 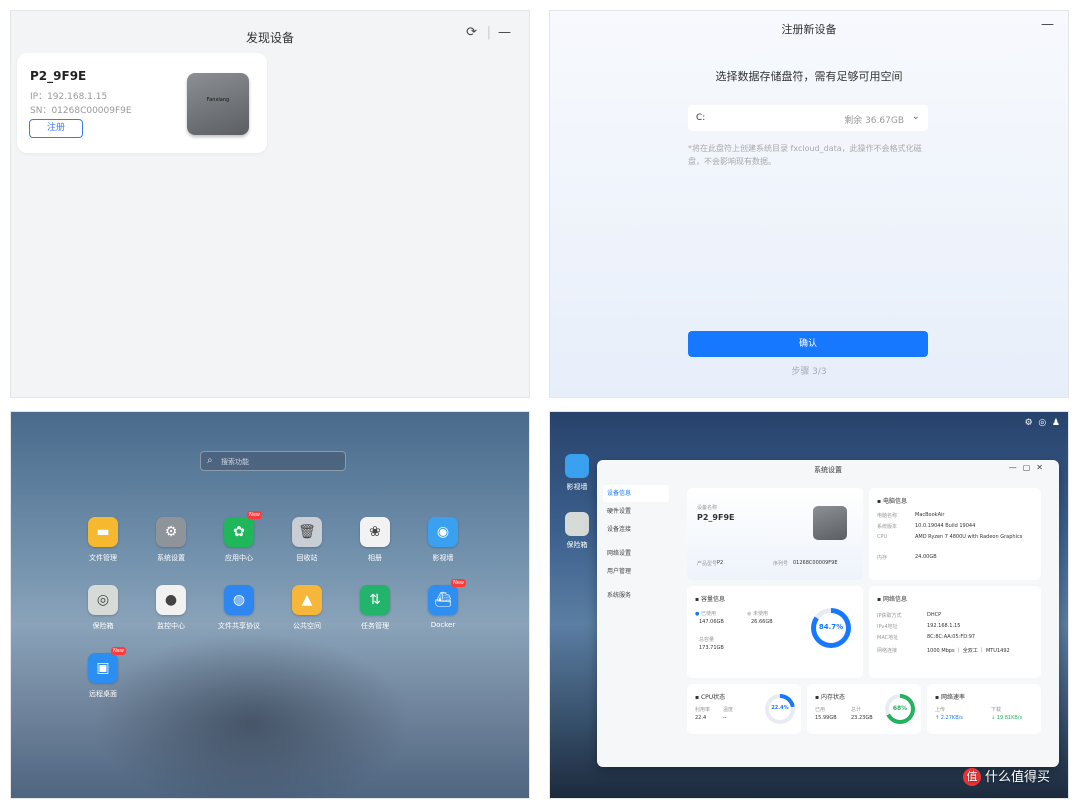 I want to click on computer-title: ▪ 电脑信息, so click(x=892, y=500).